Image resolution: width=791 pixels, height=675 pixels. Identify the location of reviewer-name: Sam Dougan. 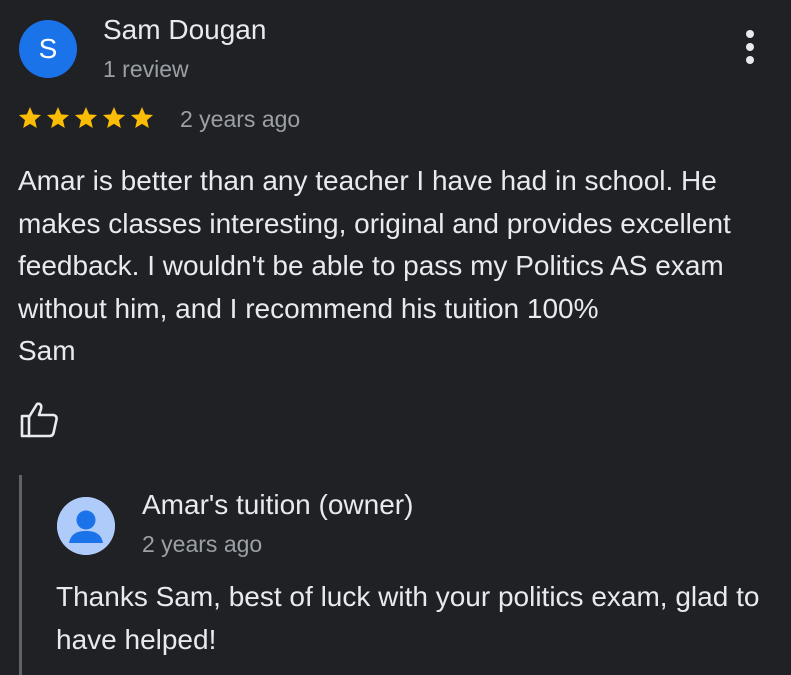
(184, 30).